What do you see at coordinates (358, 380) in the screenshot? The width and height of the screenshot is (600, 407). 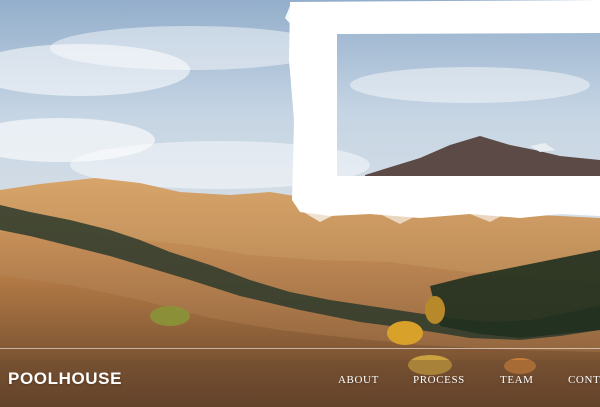 I see `nav-item-about: ABOUT` at bounding box center [358, 380].